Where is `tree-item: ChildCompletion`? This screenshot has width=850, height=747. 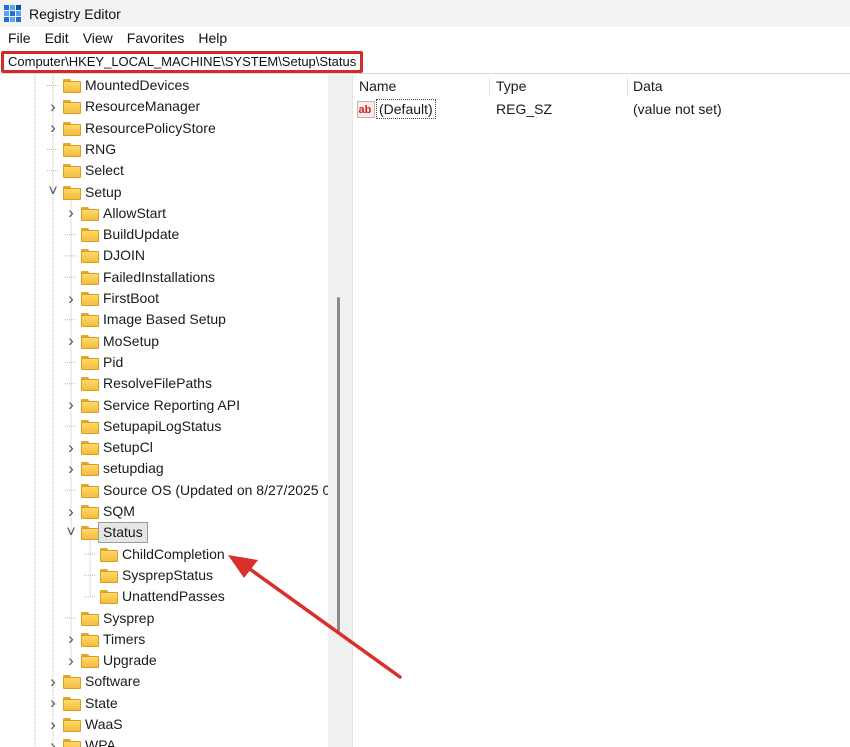
tree-item: ChildCompletion is located at coordinates (165, 554).